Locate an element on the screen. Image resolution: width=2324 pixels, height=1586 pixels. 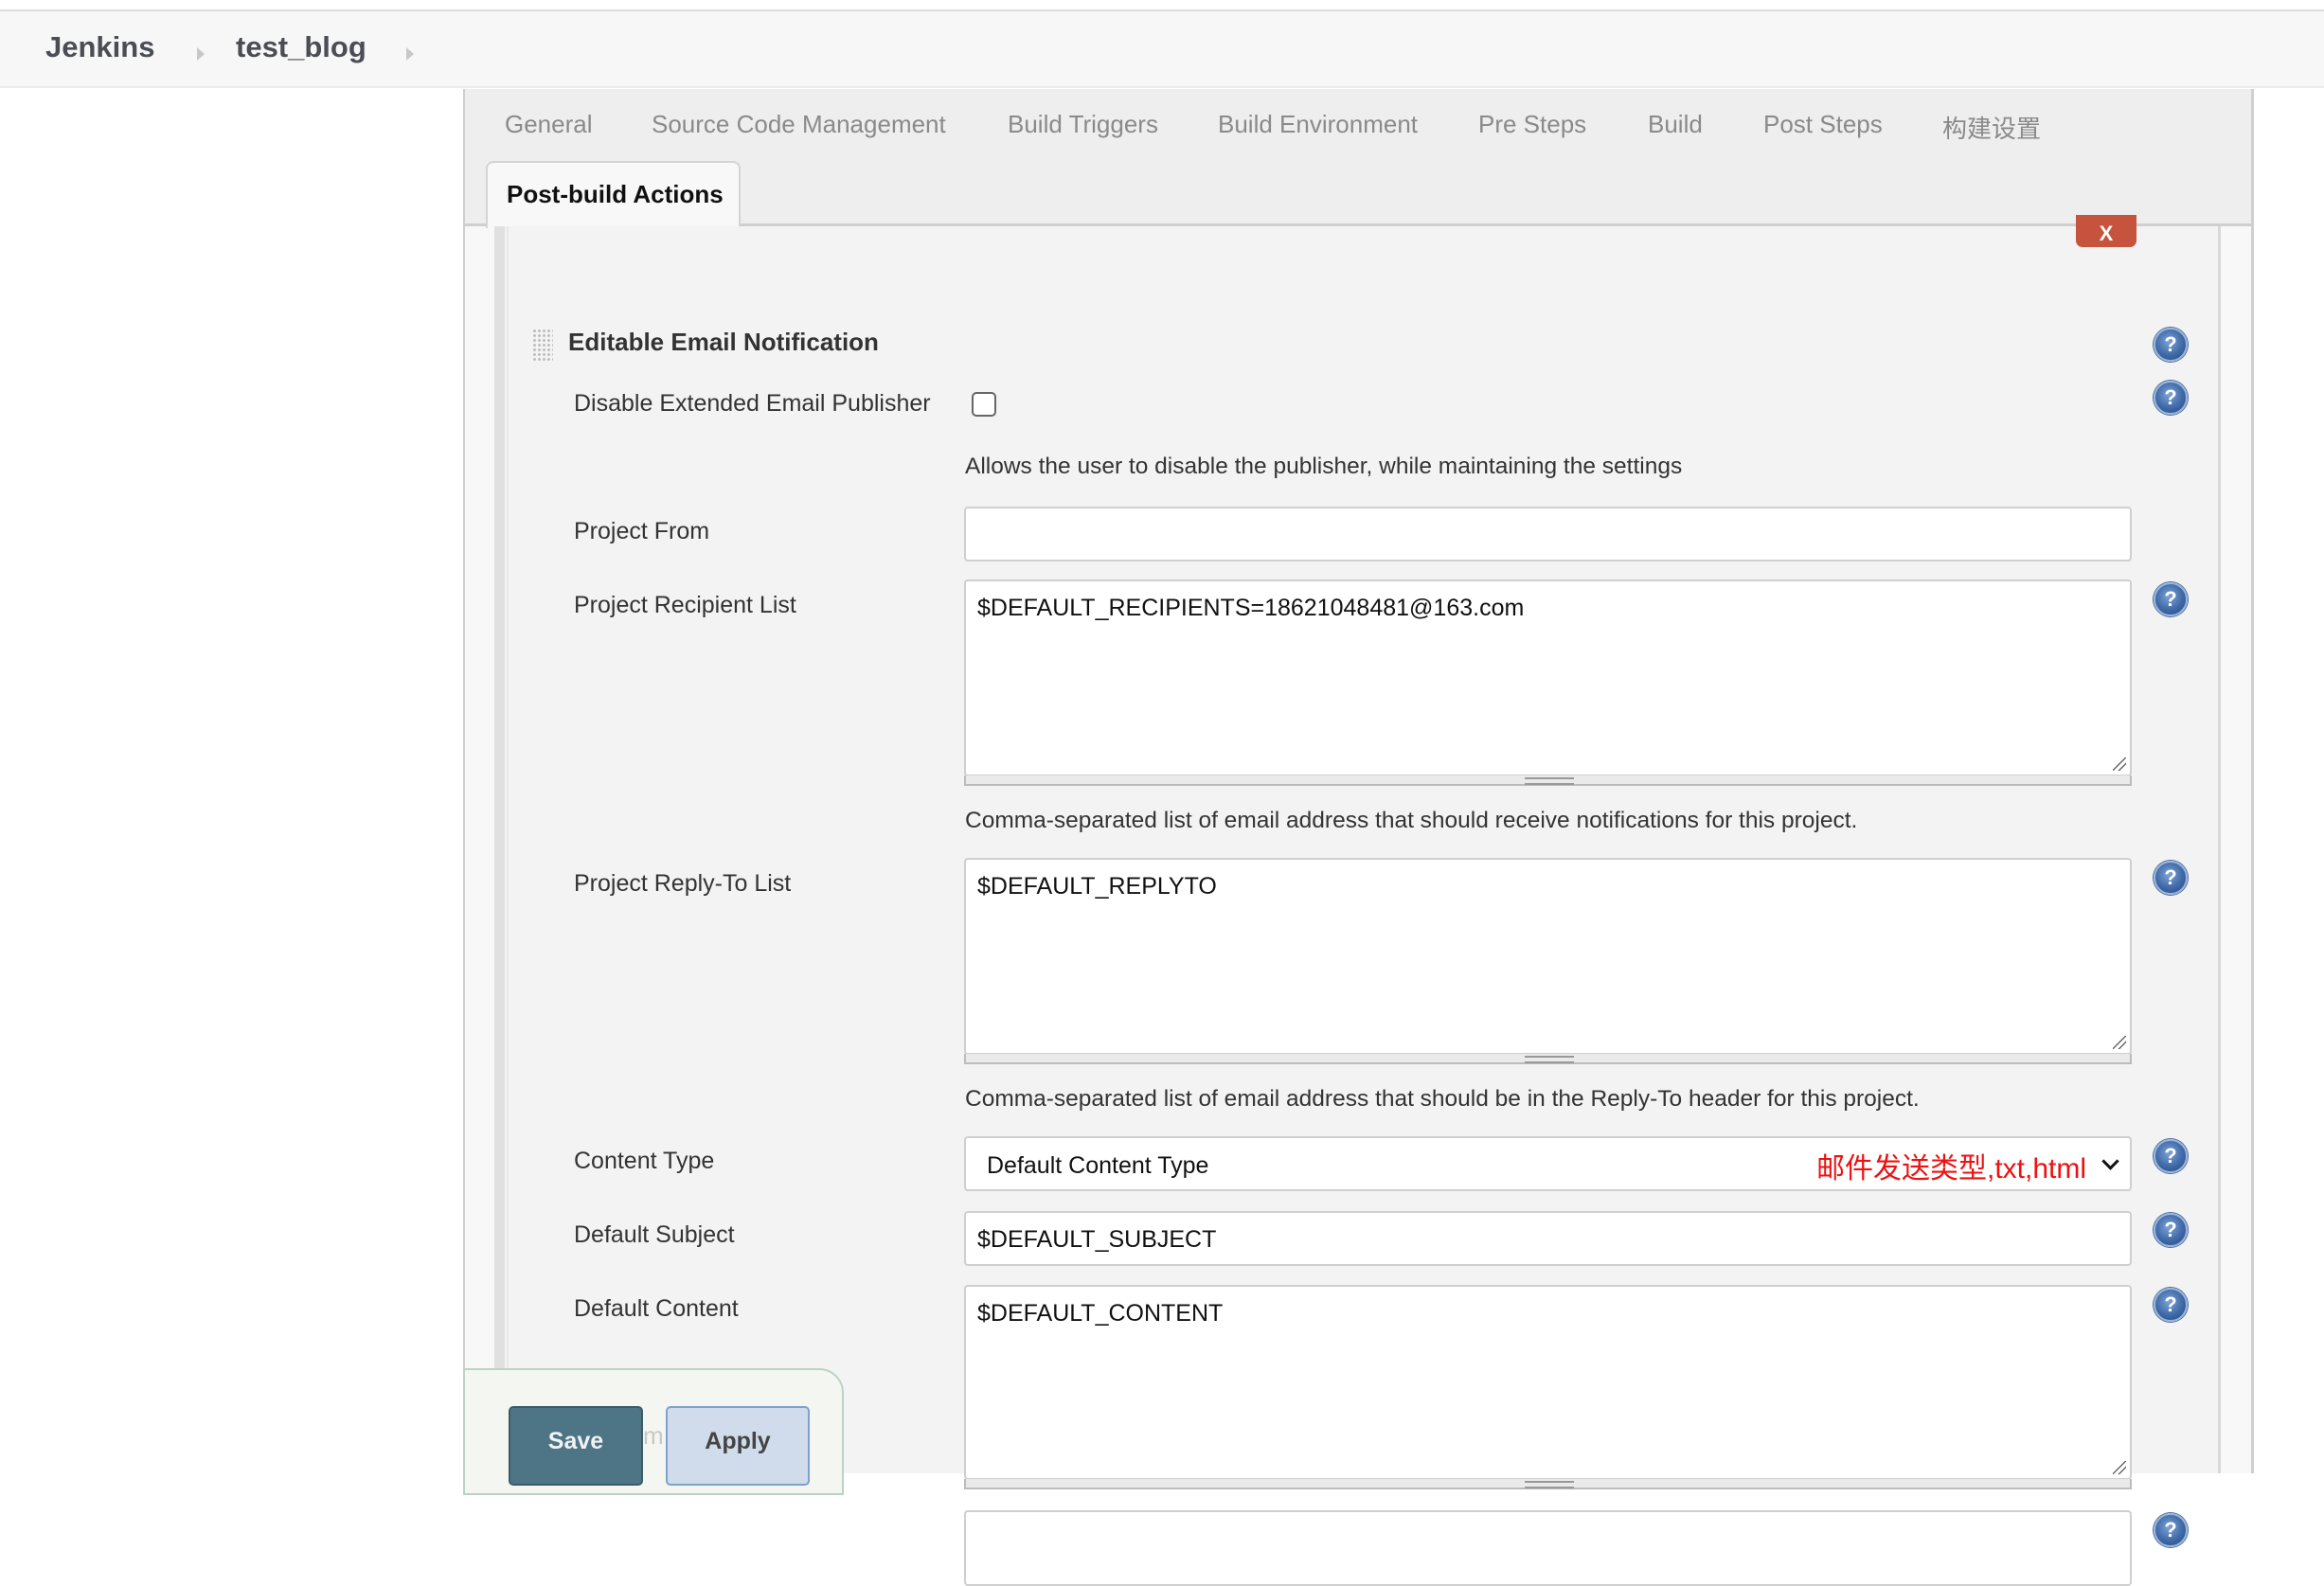
reply-to-textarea: $DEFAULT_REPLYTO is located at coordinates (1548, 956).